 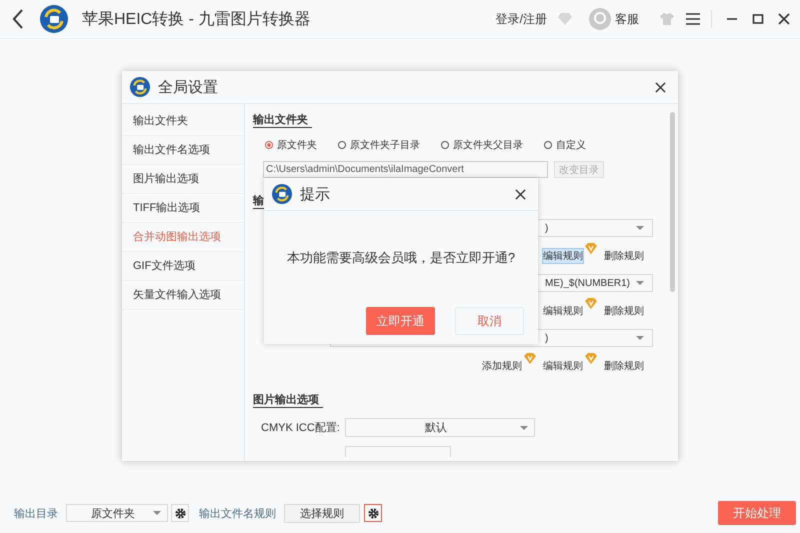 I want to click on settings-nav-item: 图片输出选项, so click(x=183, y=179).